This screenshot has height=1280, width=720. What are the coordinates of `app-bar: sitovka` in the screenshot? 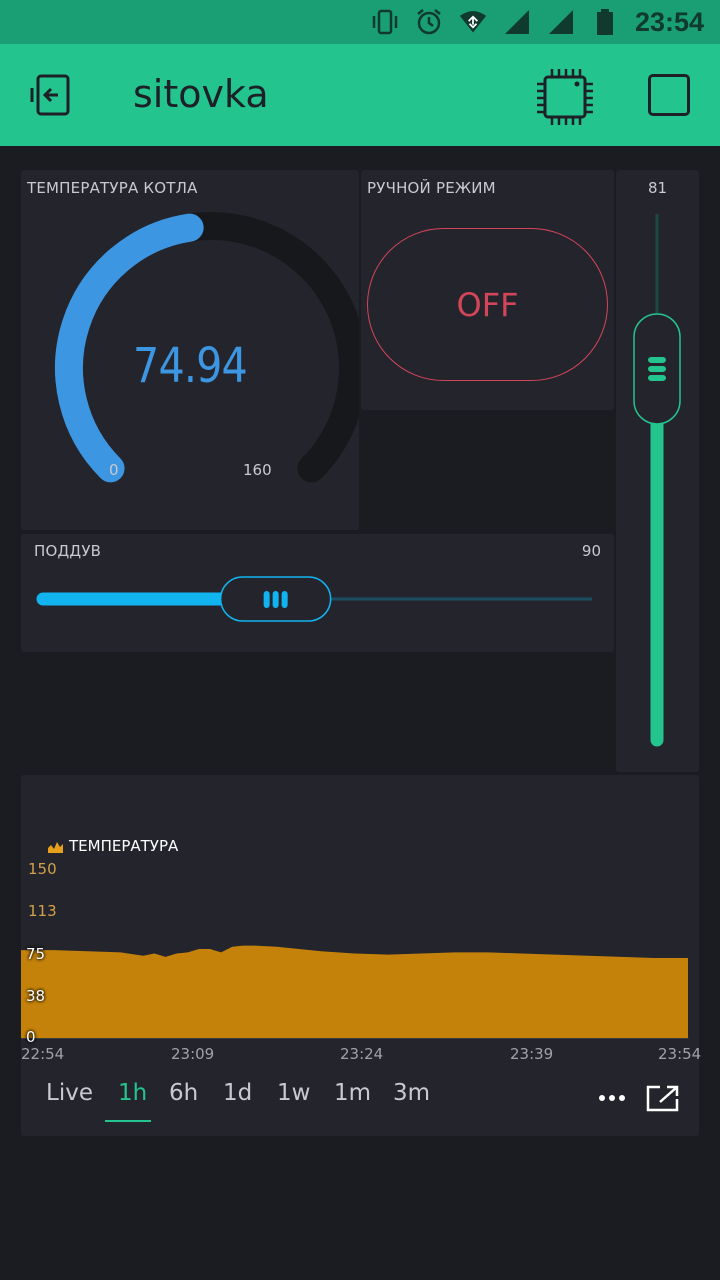 It's located at (360, 95).